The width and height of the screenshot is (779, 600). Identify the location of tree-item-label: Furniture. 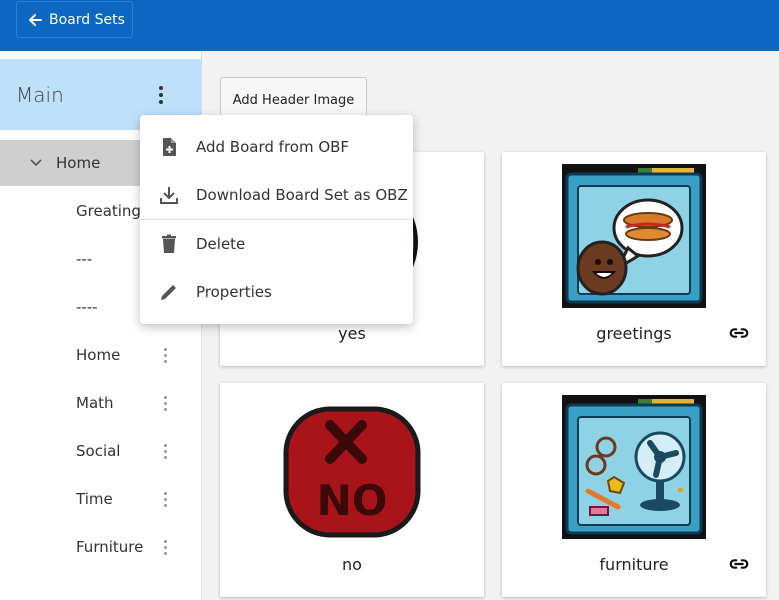
(110, 547).